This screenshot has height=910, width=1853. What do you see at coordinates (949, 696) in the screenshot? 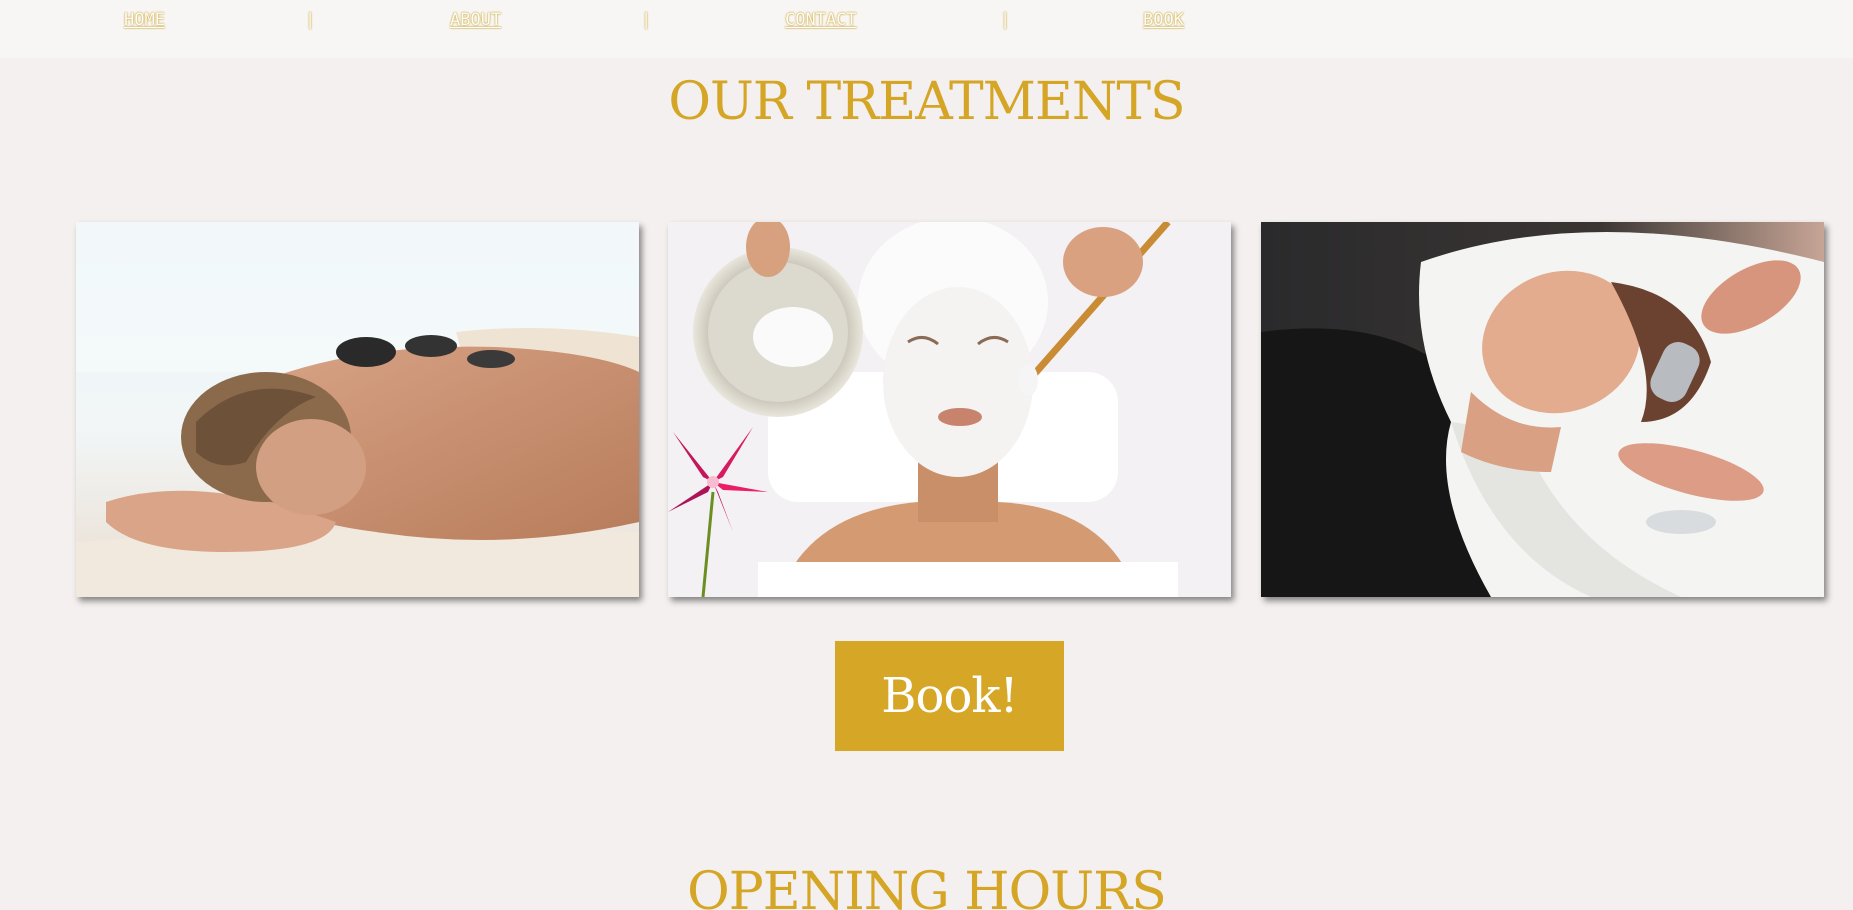
I see `book-button: Book!` at bounding box center [949, 696].